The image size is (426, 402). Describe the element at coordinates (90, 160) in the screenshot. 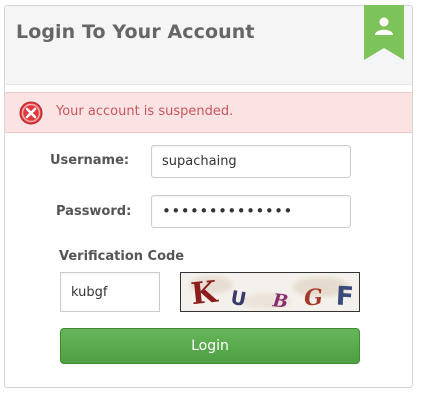

I see `username-label: Username:` at that location.